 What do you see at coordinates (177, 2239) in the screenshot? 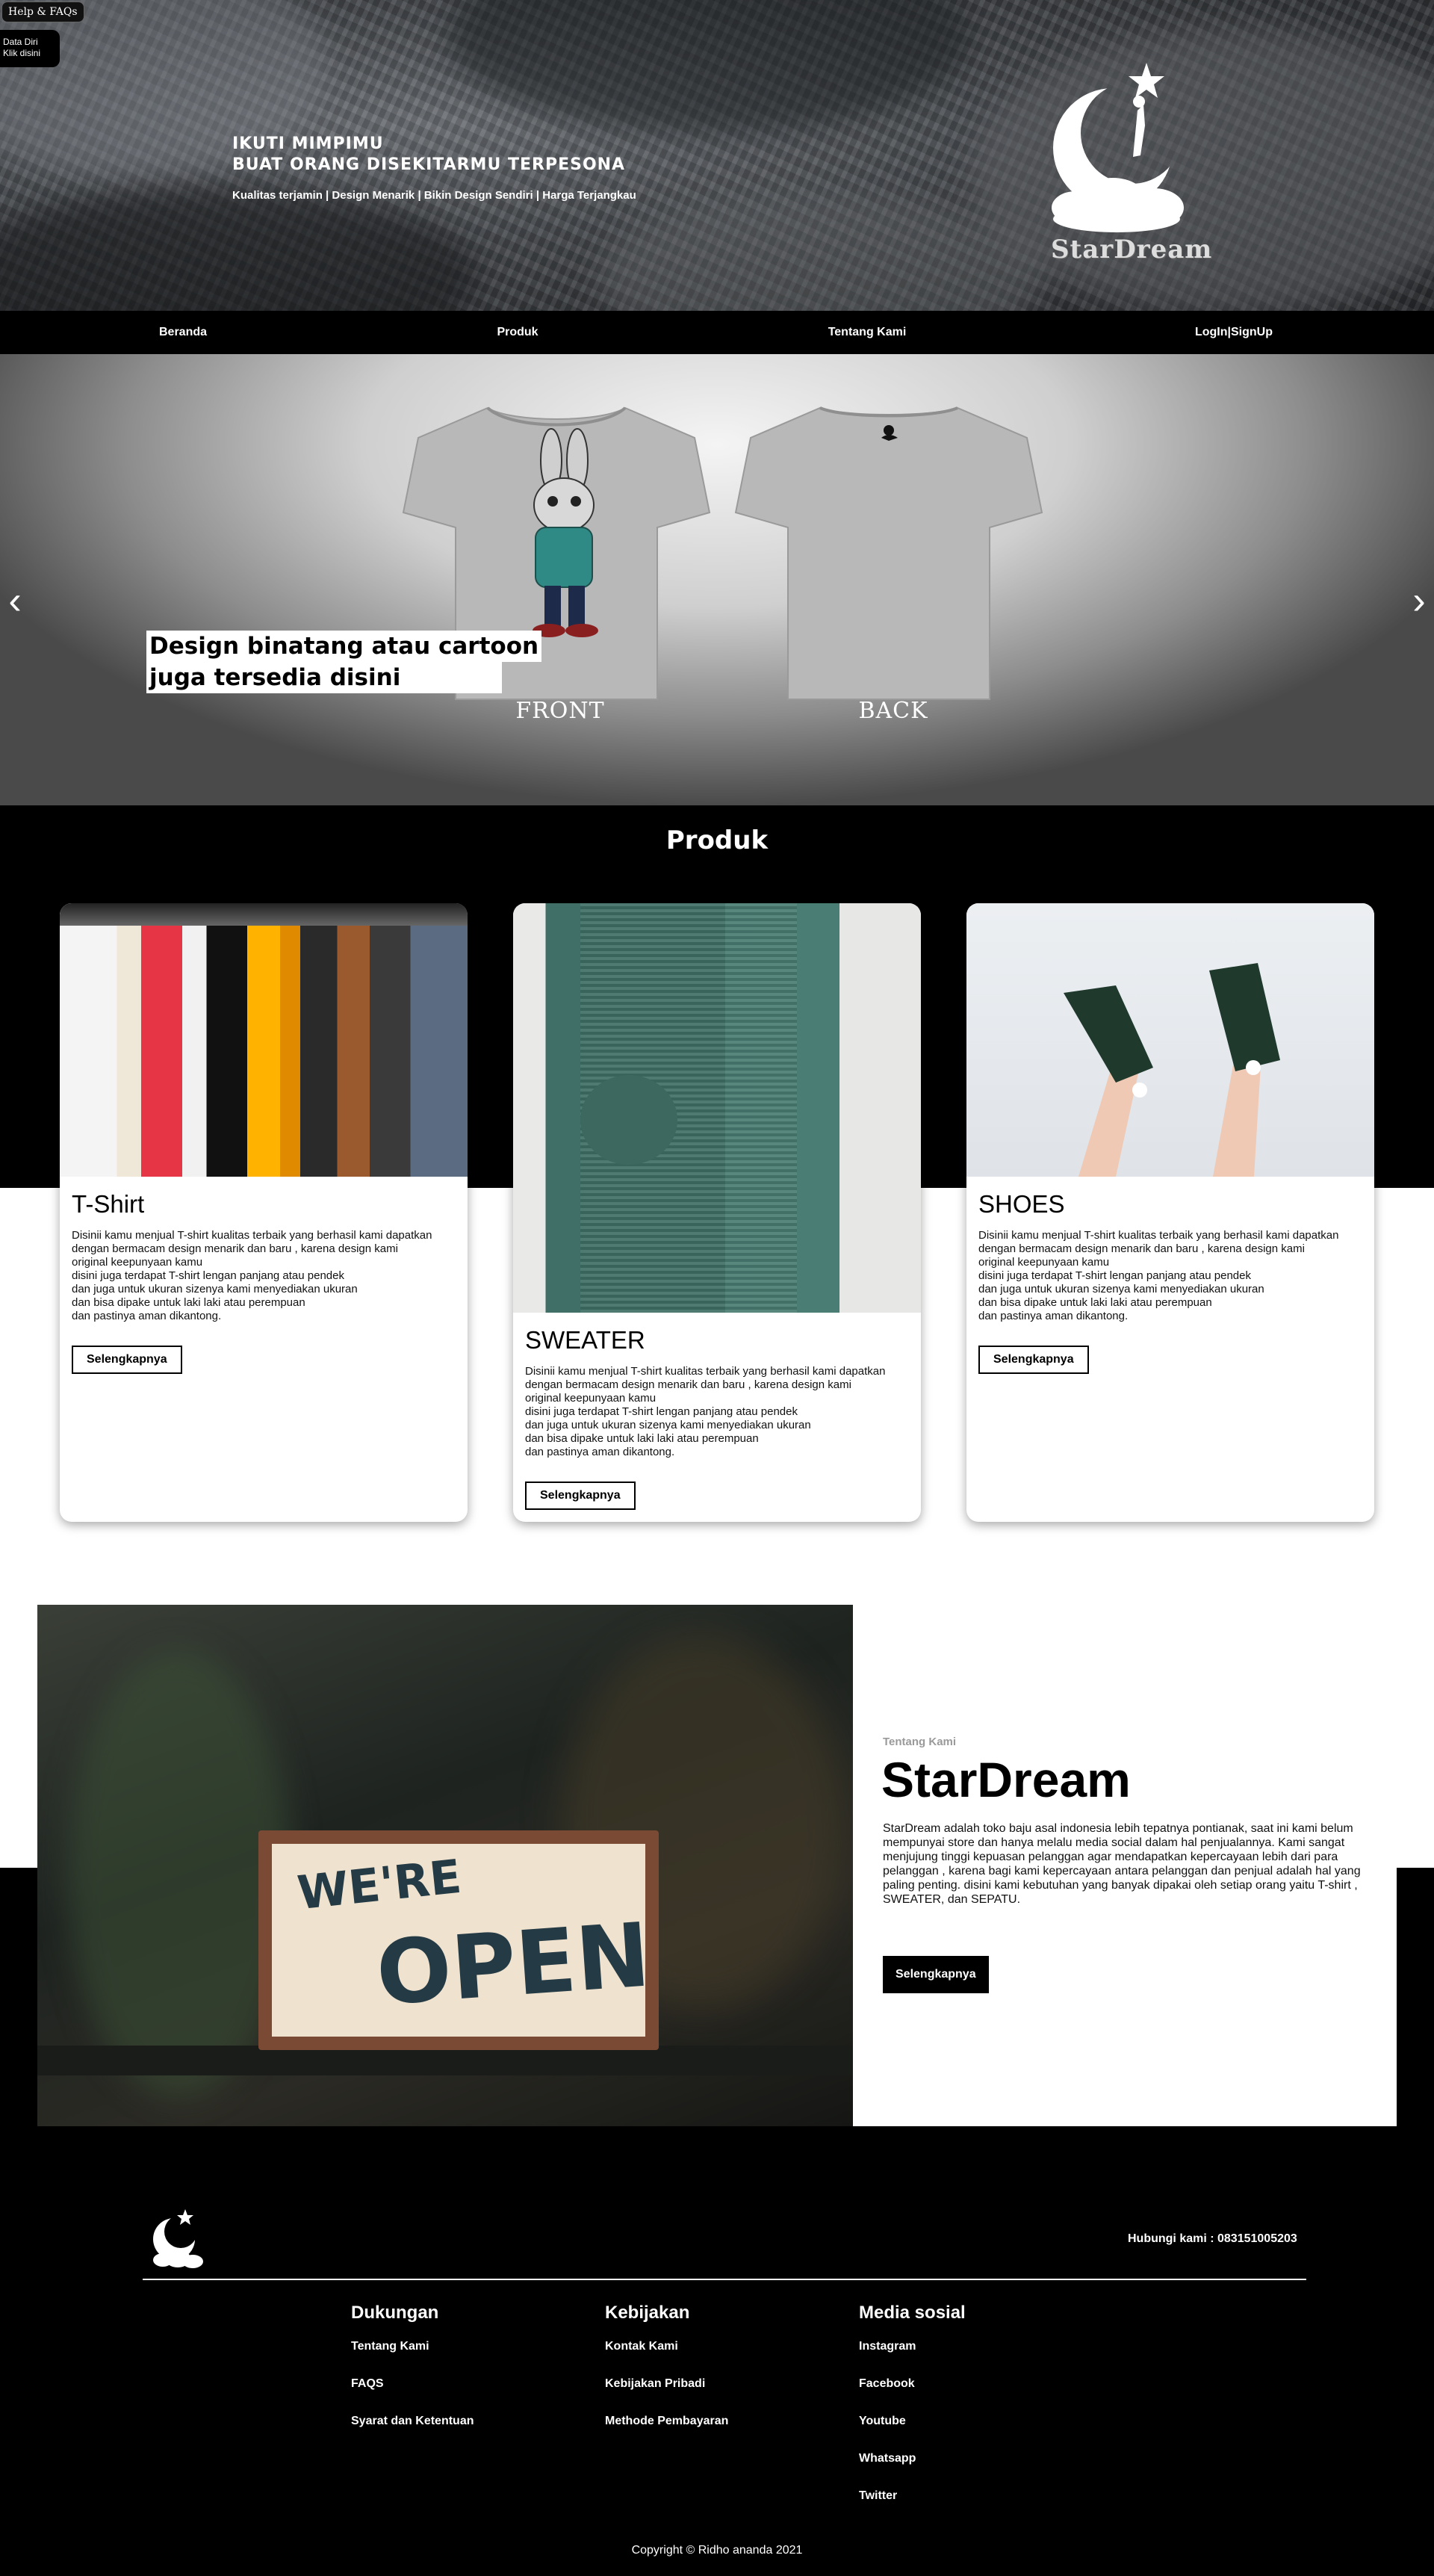
I see `footer-logo-icon` at bounding box center [177, 2239].